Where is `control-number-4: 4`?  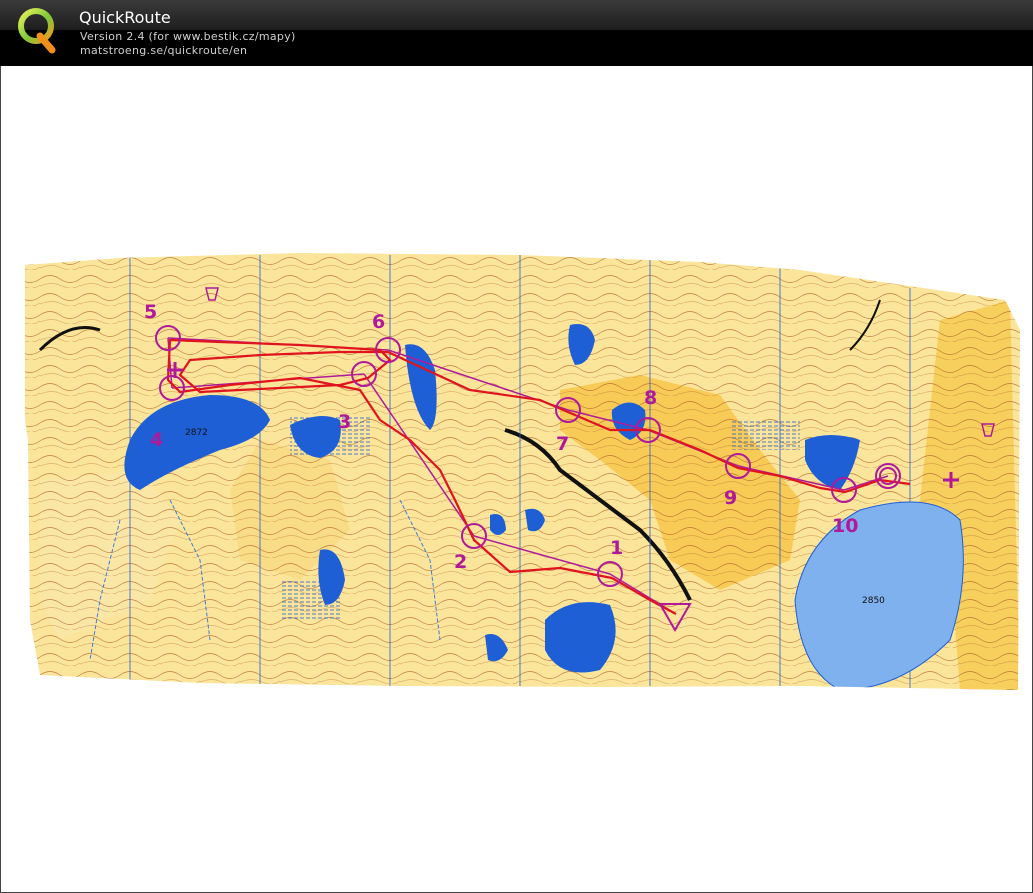
control-number-4: 4 is located at coordinates (156, 440).